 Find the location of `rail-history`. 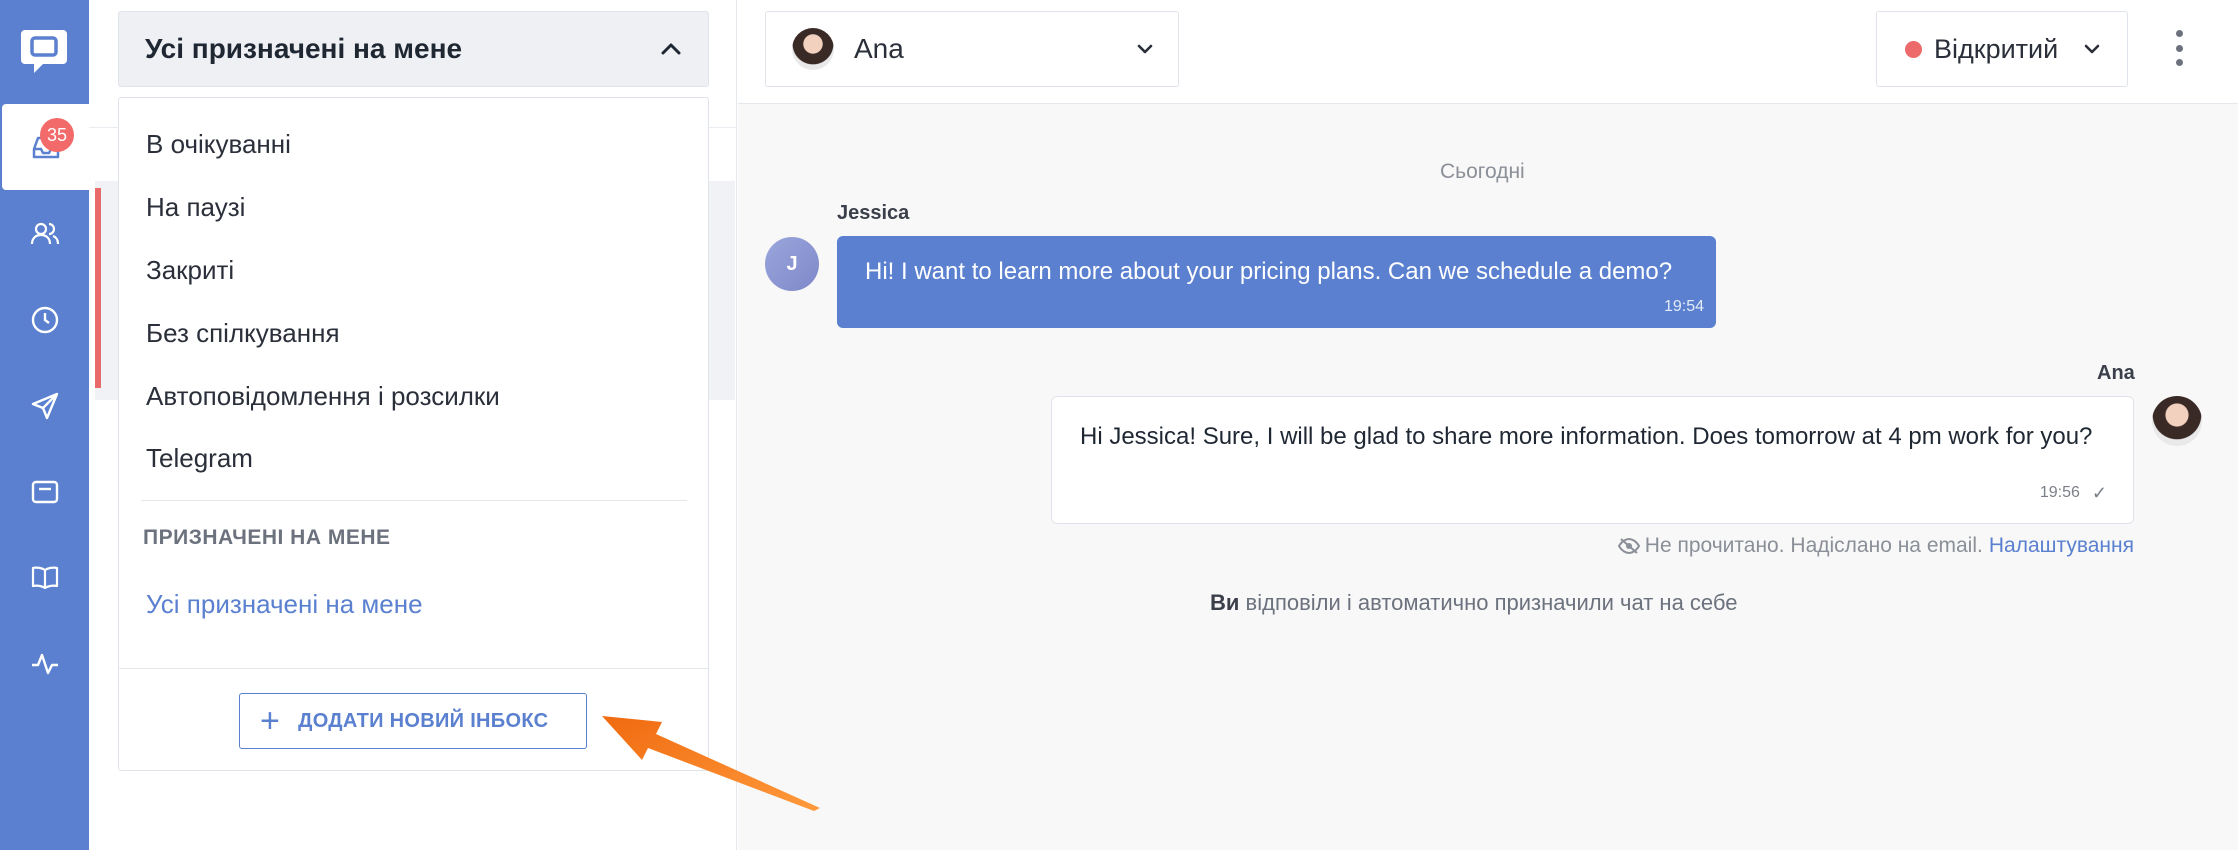

rail-history is located at coordinates (44, 320).